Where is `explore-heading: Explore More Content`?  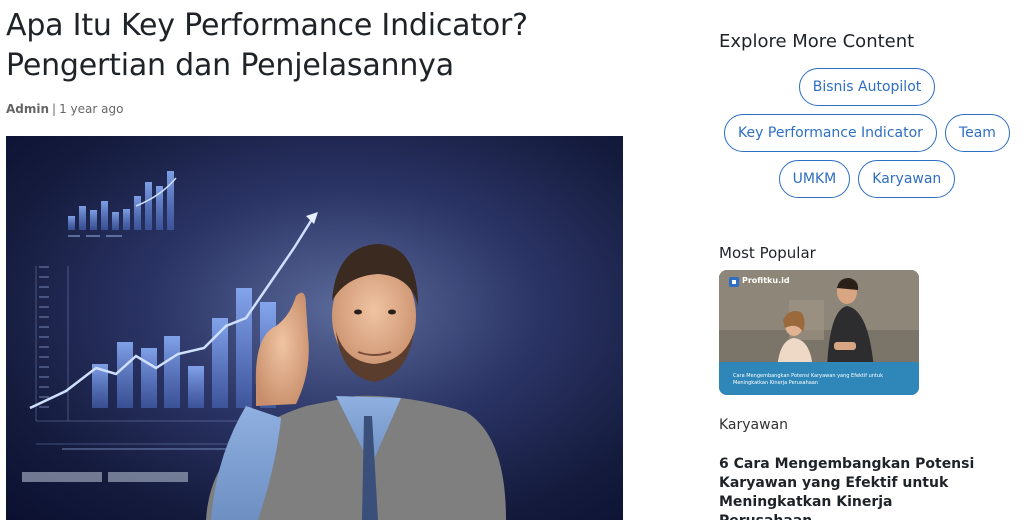 explore-heading: Explore More Content is located at coordinates (817, 41).